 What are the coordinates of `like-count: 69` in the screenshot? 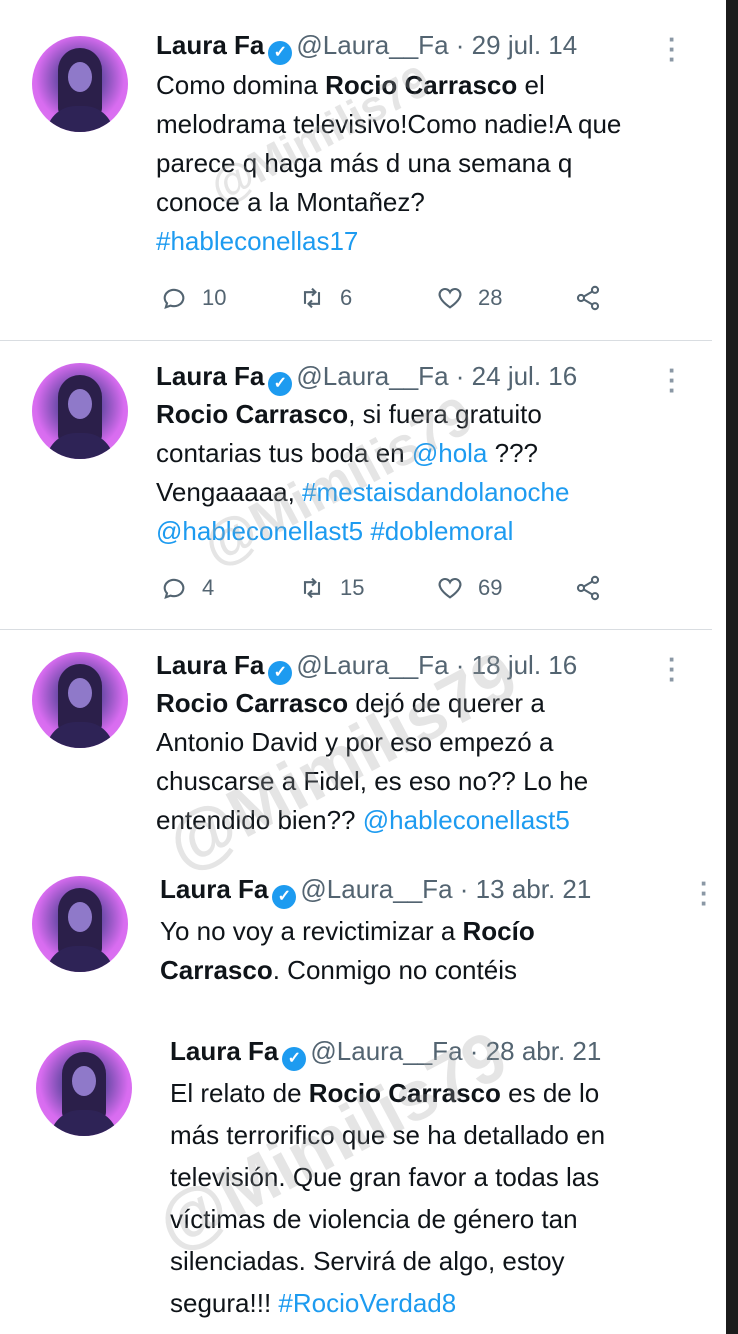 It's located at (490, 587).